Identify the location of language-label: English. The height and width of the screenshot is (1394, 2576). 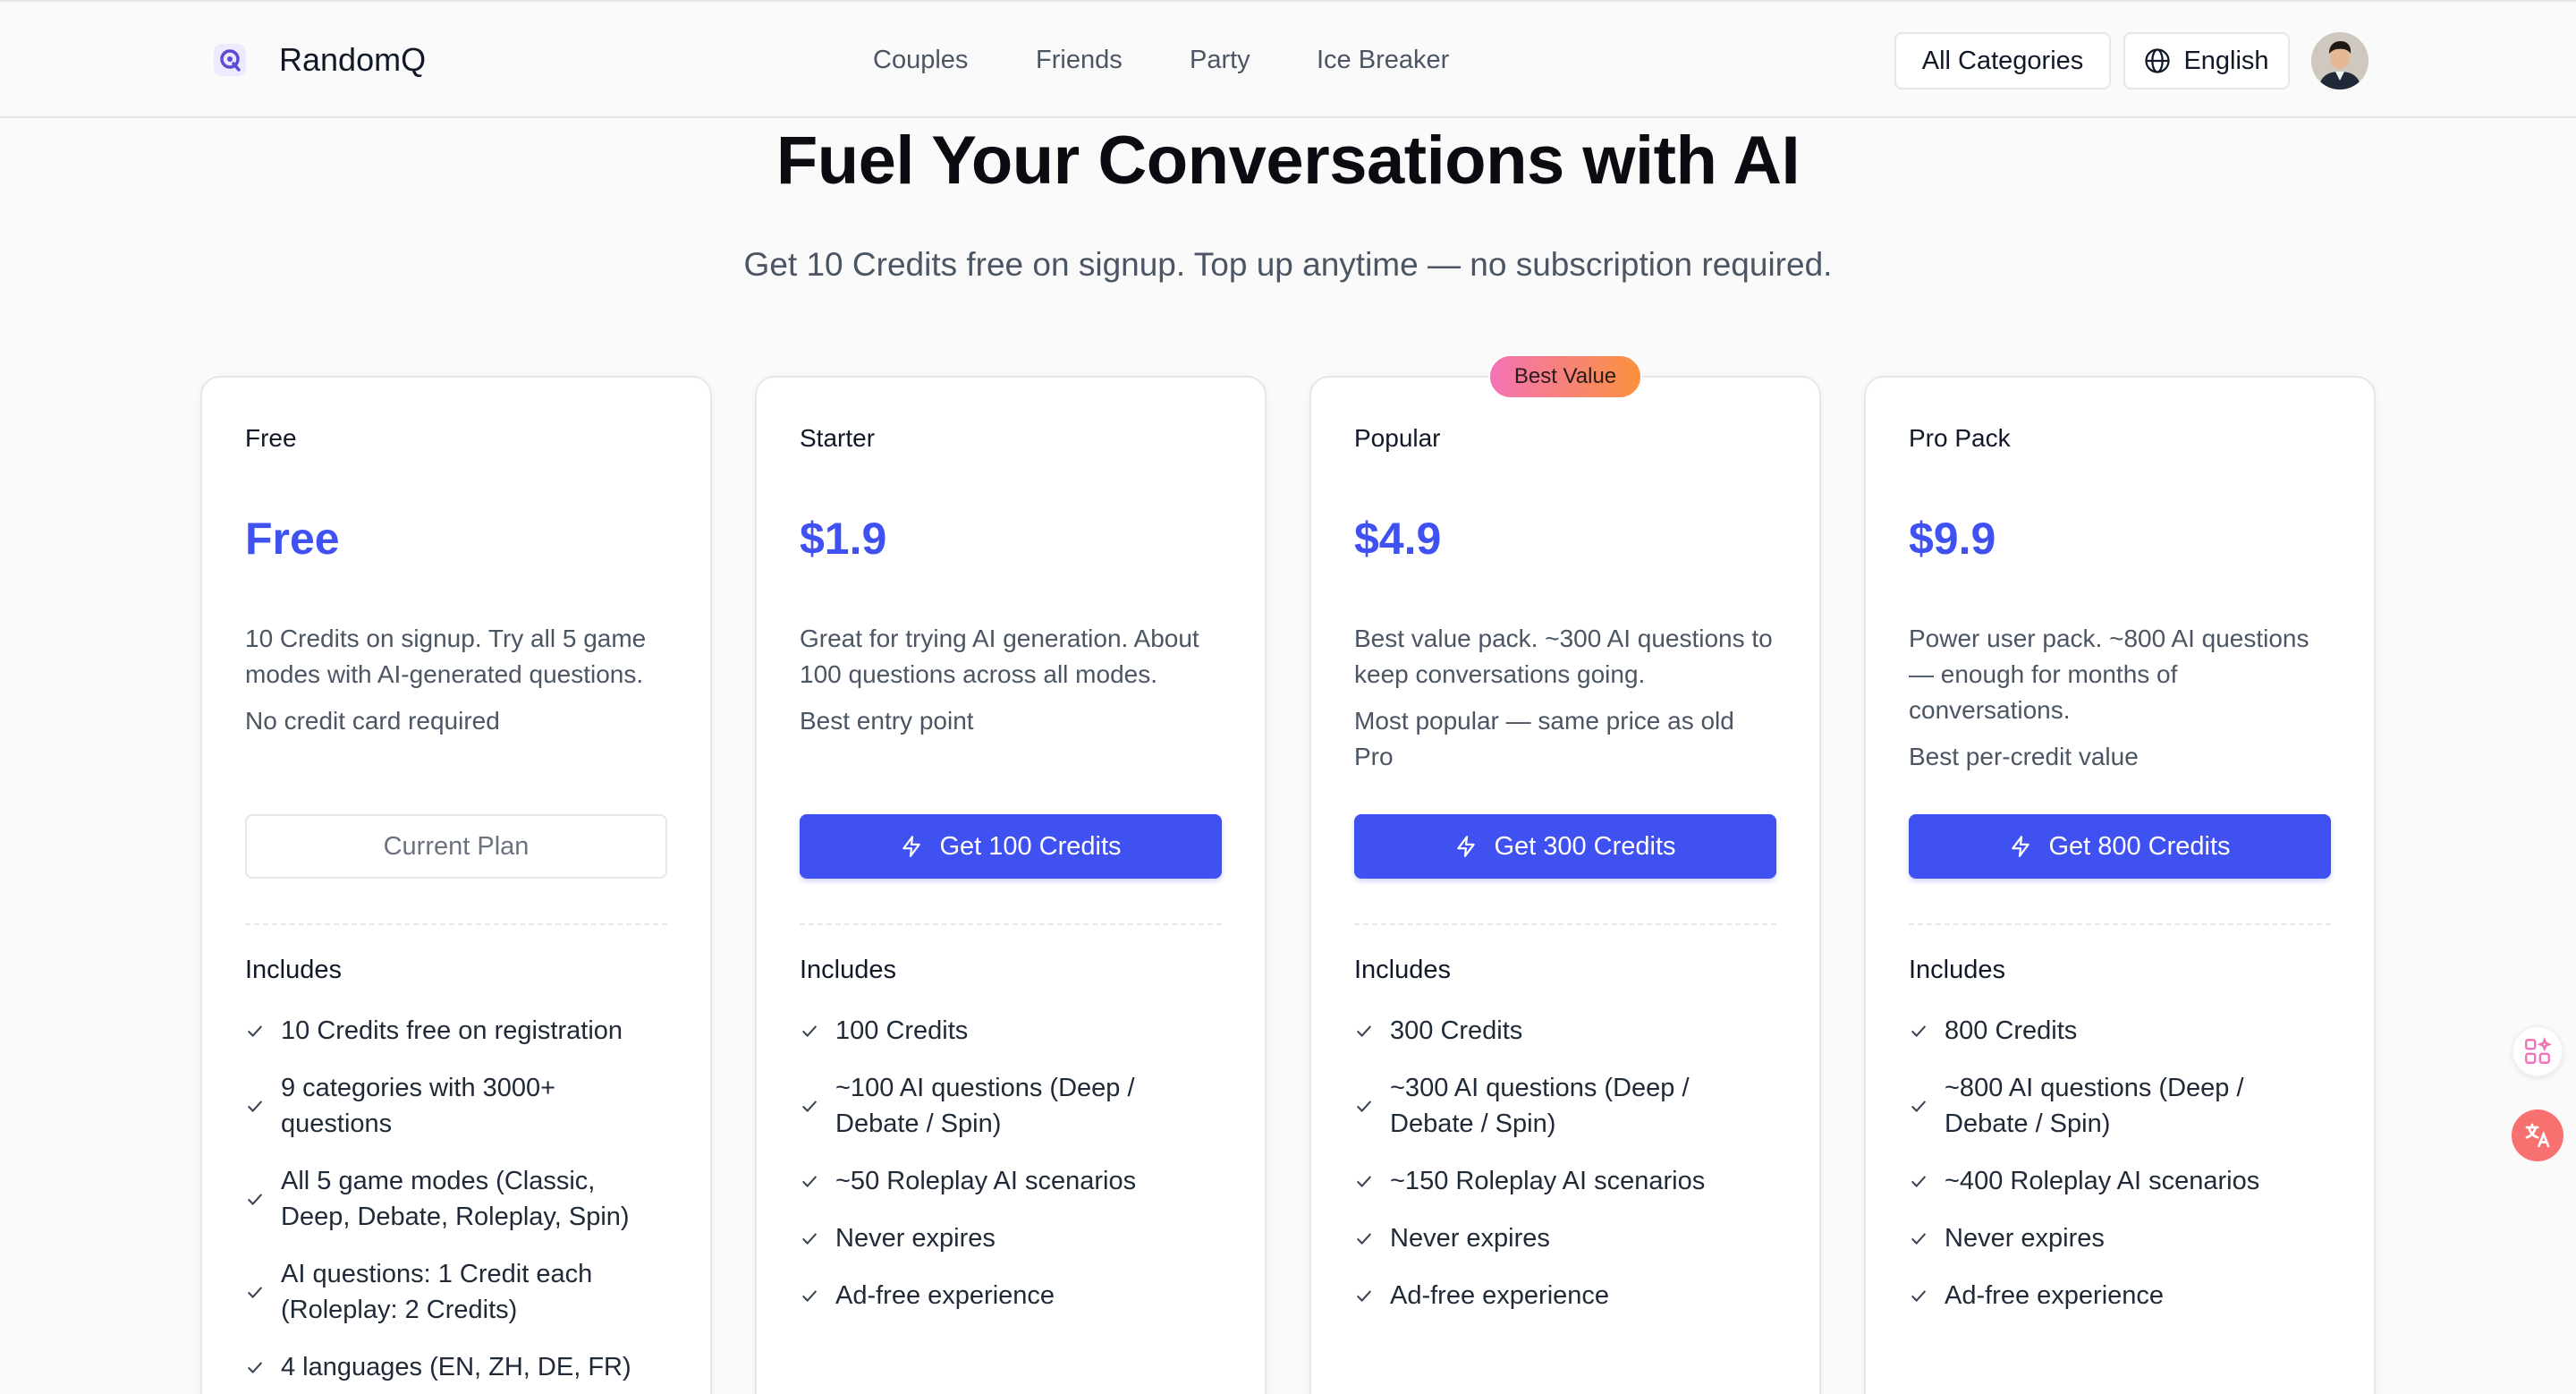
(2226, 61).